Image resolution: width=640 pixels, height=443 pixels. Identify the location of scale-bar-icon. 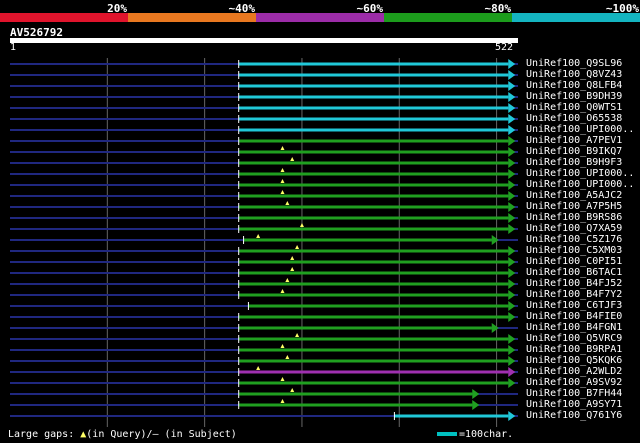
(447, 434).